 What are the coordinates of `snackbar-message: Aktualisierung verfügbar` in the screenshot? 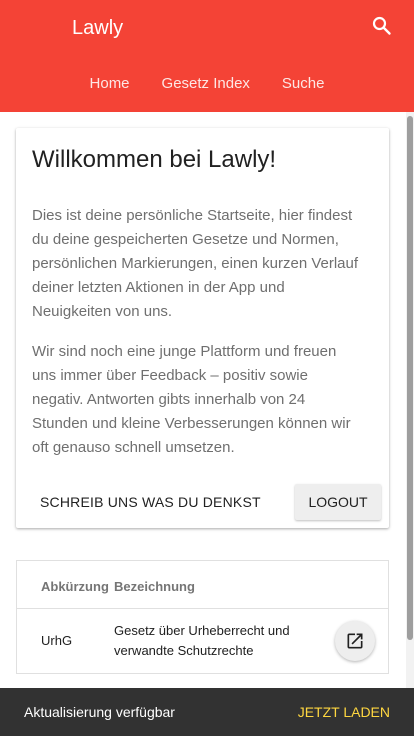 It's located at (99, 712).